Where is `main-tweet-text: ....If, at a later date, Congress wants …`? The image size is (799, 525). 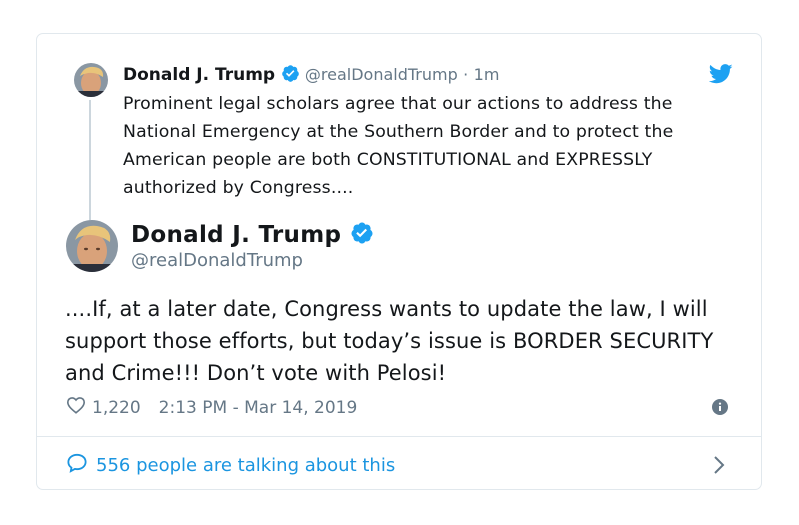 main-tweet-text: ....If, at a later date, Congress wants … is located at coordinates (389, 341).